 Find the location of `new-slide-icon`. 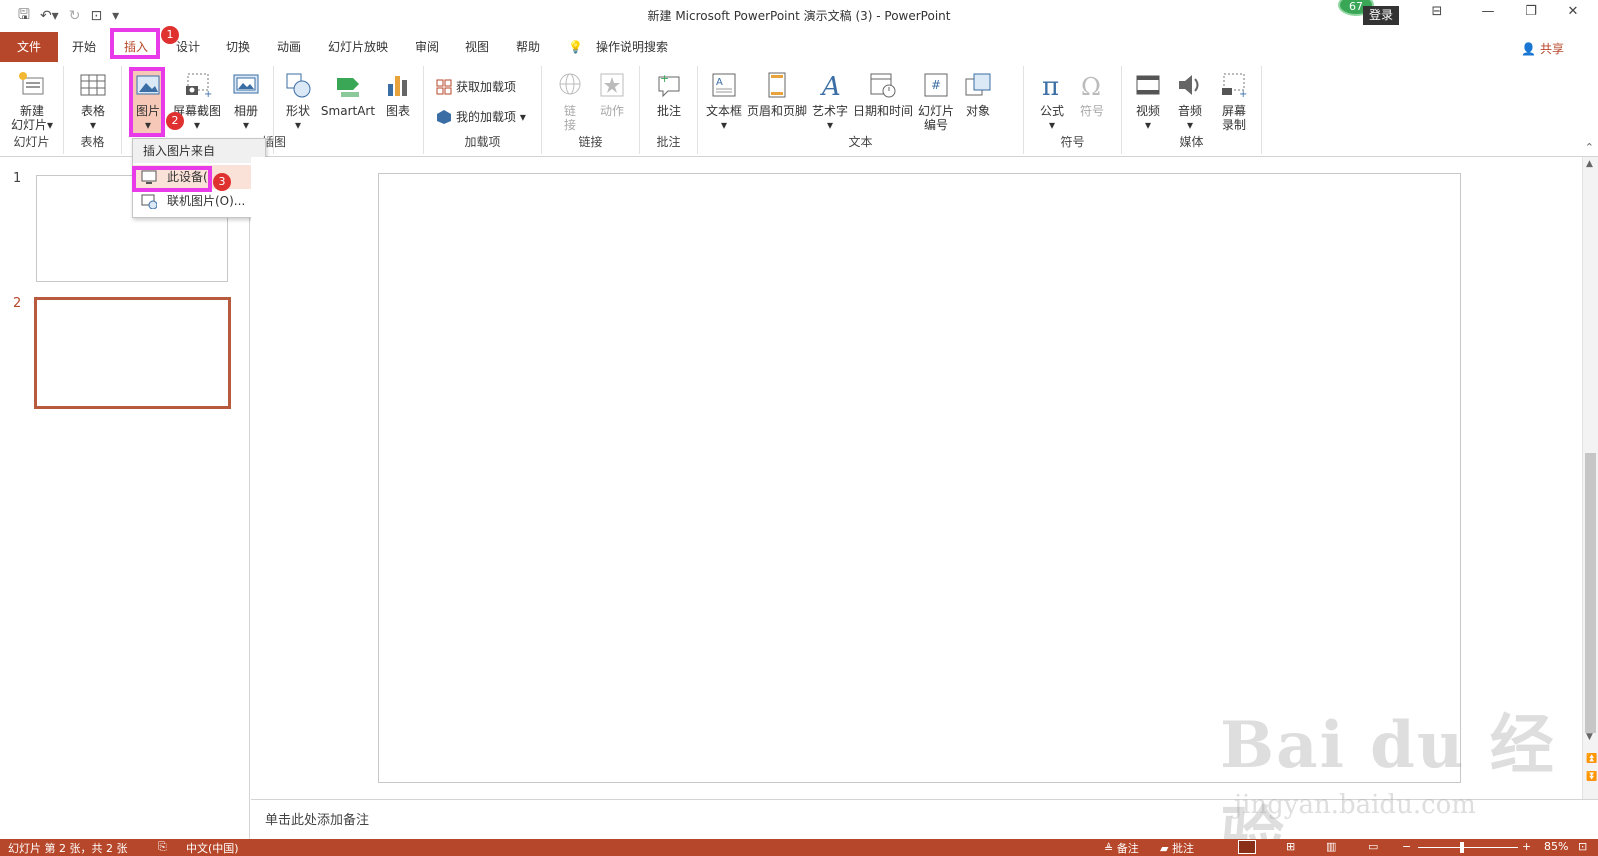

new-slide-icon is located at coordinates (31, 83).